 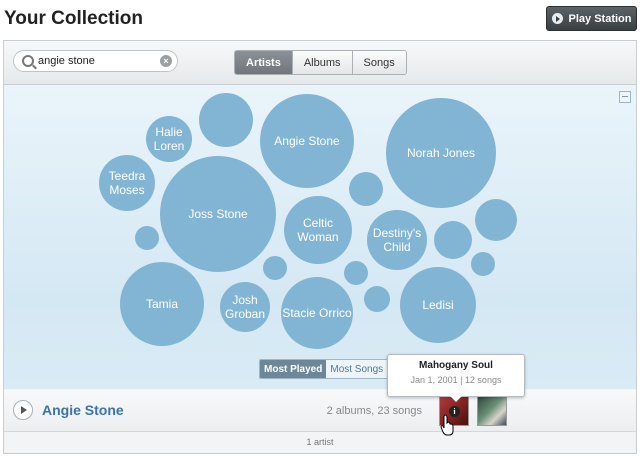 What do you see at coordinates (320, 442) in the screenshot?
I see `result-count: 1 artist` at bounding box center [320, 442].